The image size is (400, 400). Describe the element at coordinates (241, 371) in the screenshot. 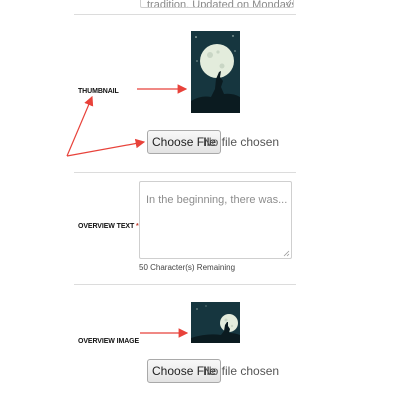

I see `overview-image-file-status: No file chosen` at that location.